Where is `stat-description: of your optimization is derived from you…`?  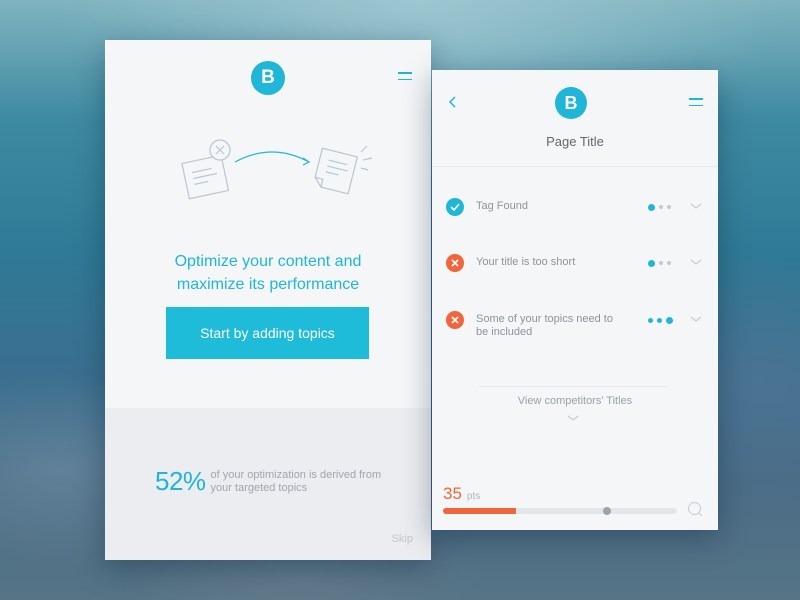 stat-description: of your optimization is derived from you… is located at coordinates (296, 481).